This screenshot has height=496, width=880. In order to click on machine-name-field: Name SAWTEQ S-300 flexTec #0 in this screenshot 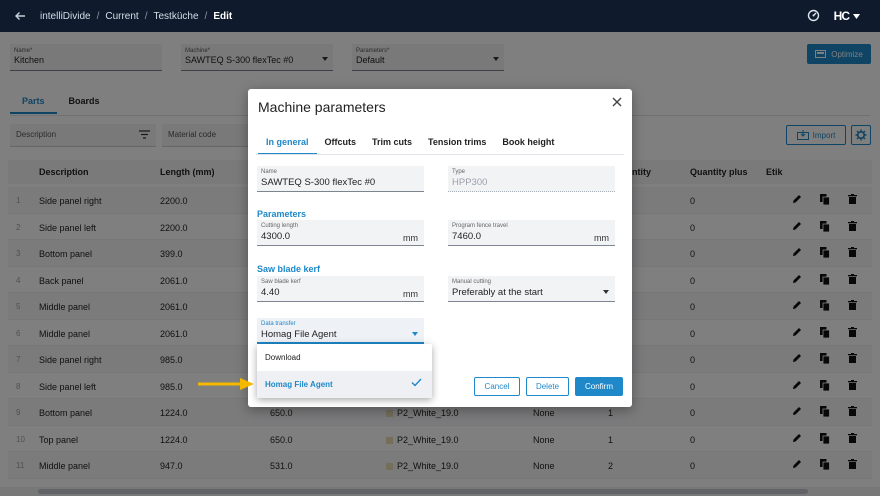, I will do `click(340, 179)`.